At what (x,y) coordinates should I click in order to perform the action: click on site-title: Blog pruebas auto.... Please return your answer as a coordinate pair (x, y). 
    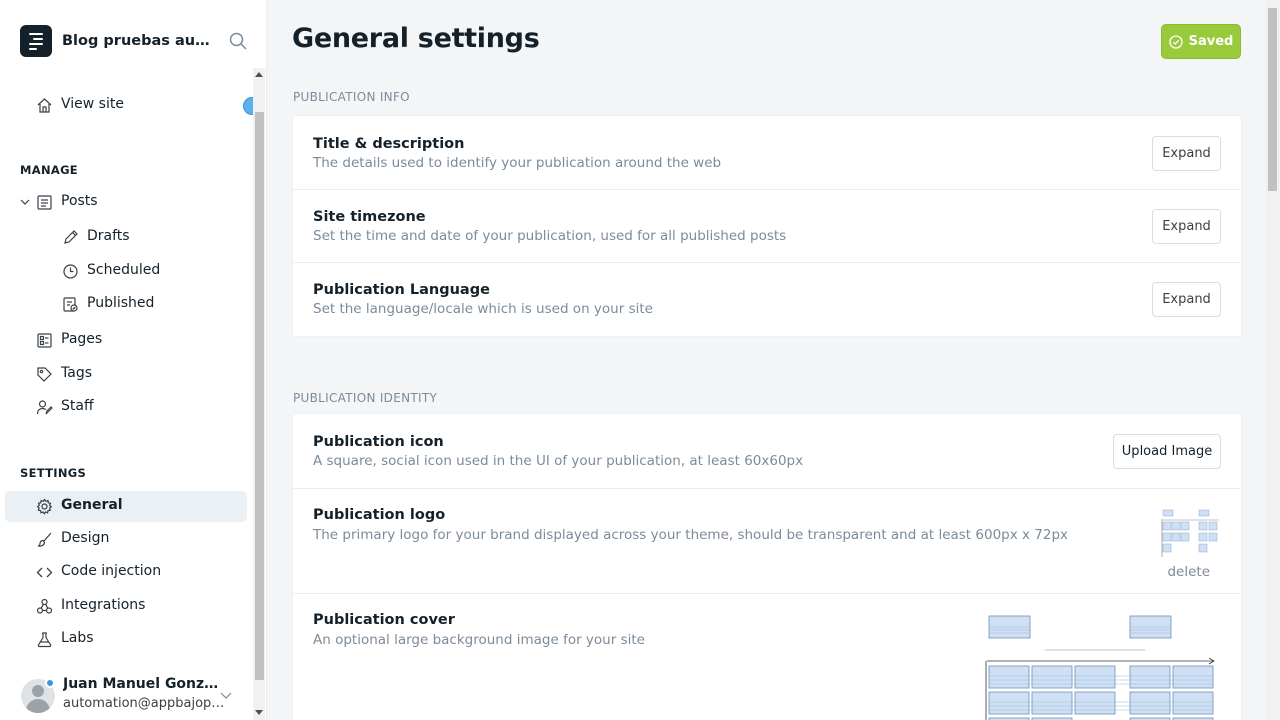
    Looking at the image, I should click on (138, 41).